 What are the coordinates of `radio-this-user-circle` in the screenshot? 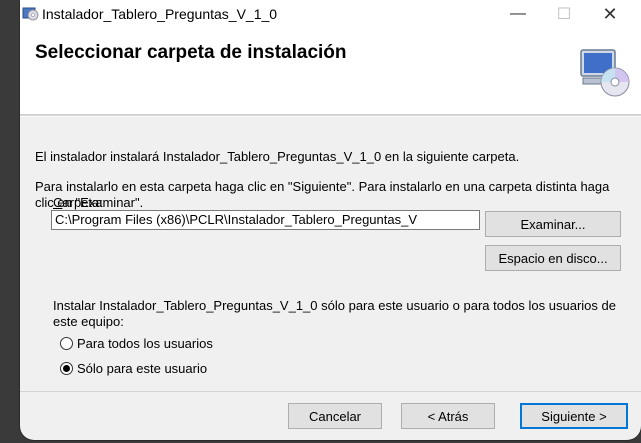 It's located at (66, 368).